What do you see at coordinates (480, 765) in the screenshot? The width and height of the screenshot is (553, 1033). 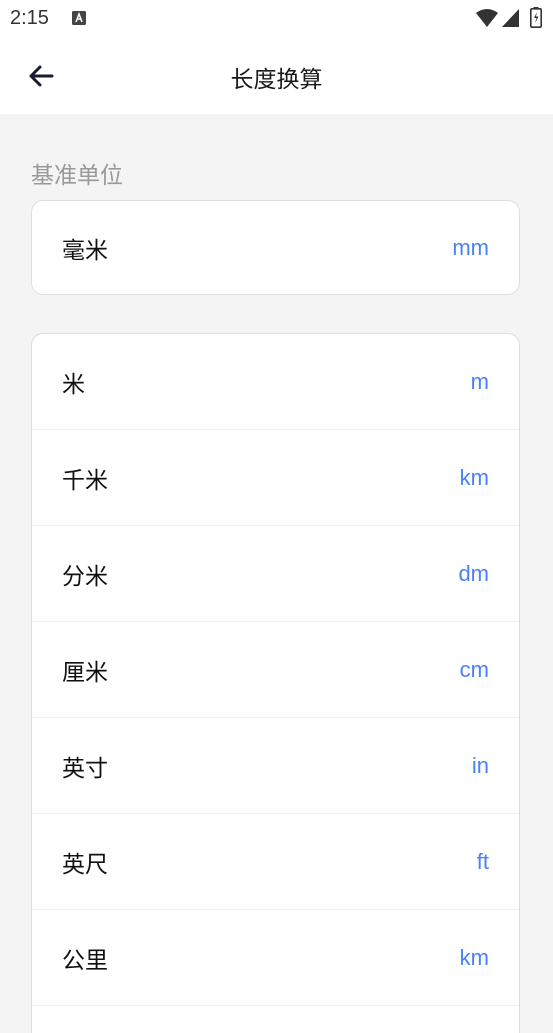 I see `unit-abbr: in` at bounding box center [480, 765].